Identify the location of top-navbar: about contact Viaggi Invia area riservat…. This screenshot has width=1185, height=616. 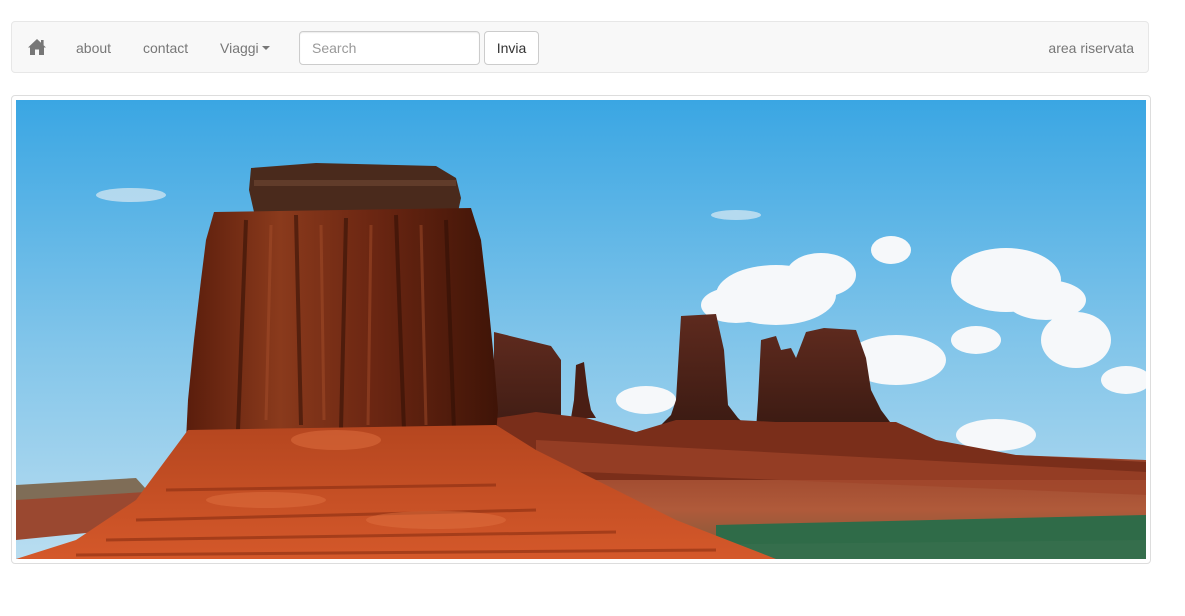
(580, 47).